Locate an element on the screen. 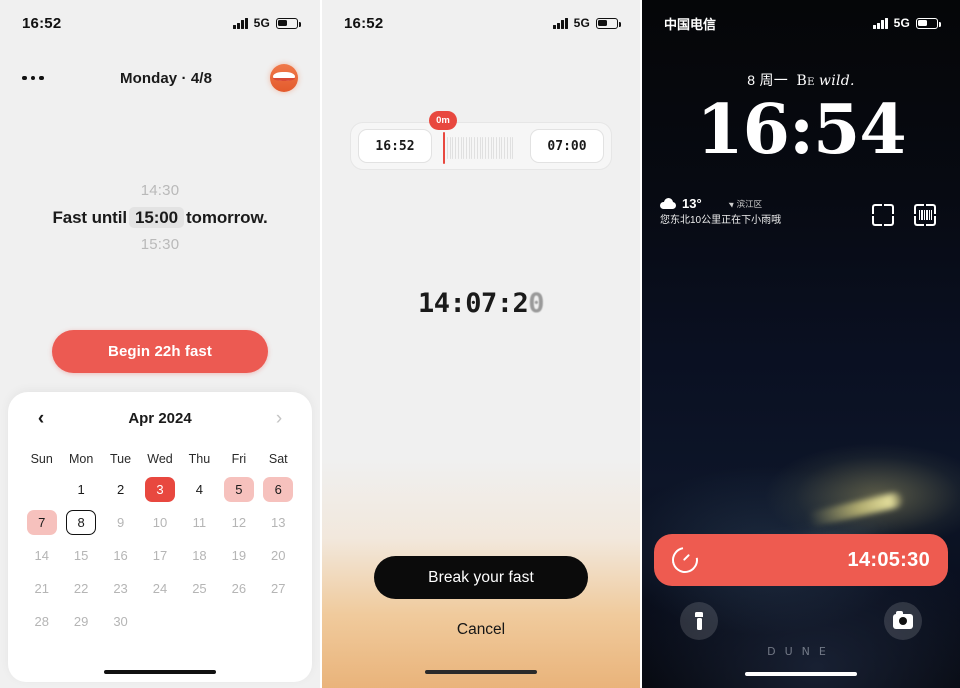 Image resolution: width=960 pixels, height=688 pixels. fast-time-option-above: 14:30 is located at coordinates (160, 191).